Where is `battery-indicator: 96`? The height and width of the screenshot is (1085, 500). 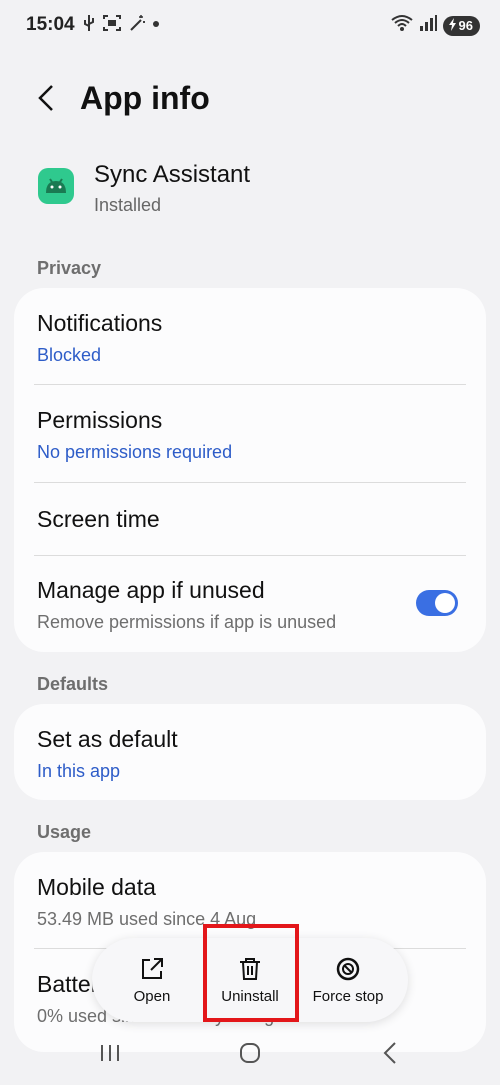
battery-indicator: 96 is located at coordinates (461, 25).